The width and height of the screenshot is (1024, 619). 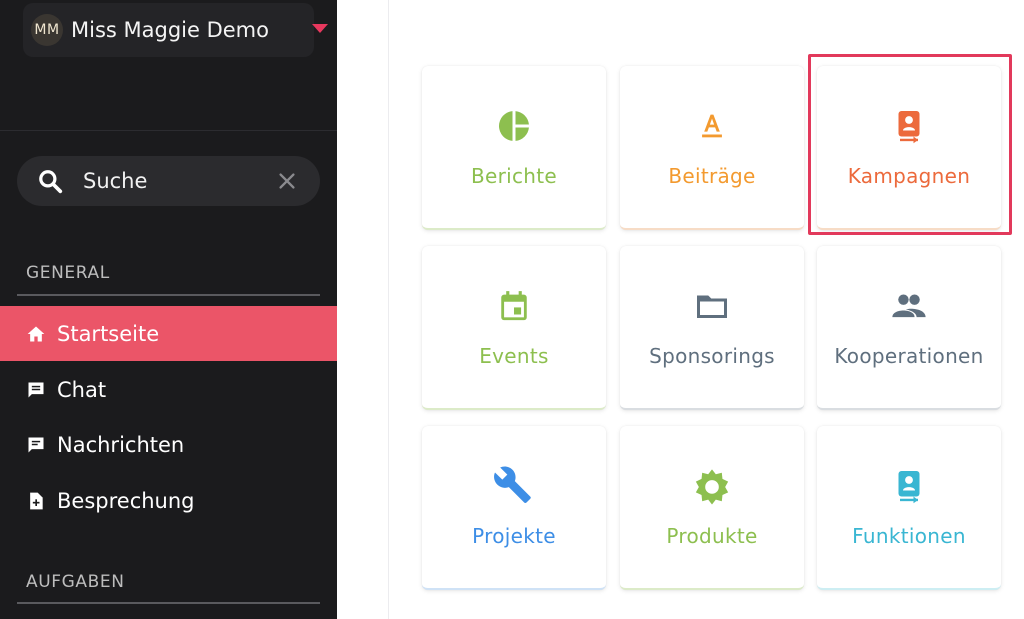 I want to click on account-switcher: MM Miss Maggie Demo, so click(x=175, y=30).